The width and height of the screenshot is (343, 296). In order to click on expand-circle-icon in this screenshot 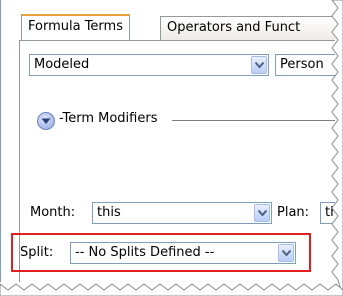, I will do `click(46, 121)`.